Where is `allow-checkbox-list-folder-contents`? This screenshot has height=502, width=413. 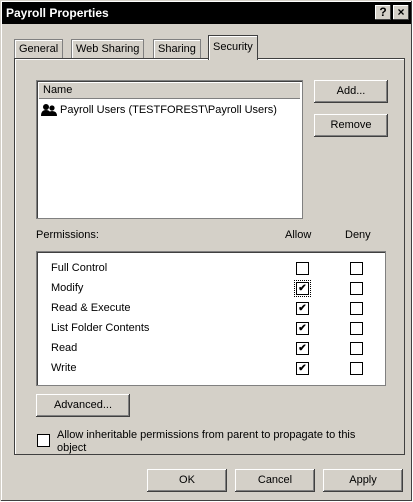
allow-checkbox-list-folder-contents is located at coordinates (302, 328).